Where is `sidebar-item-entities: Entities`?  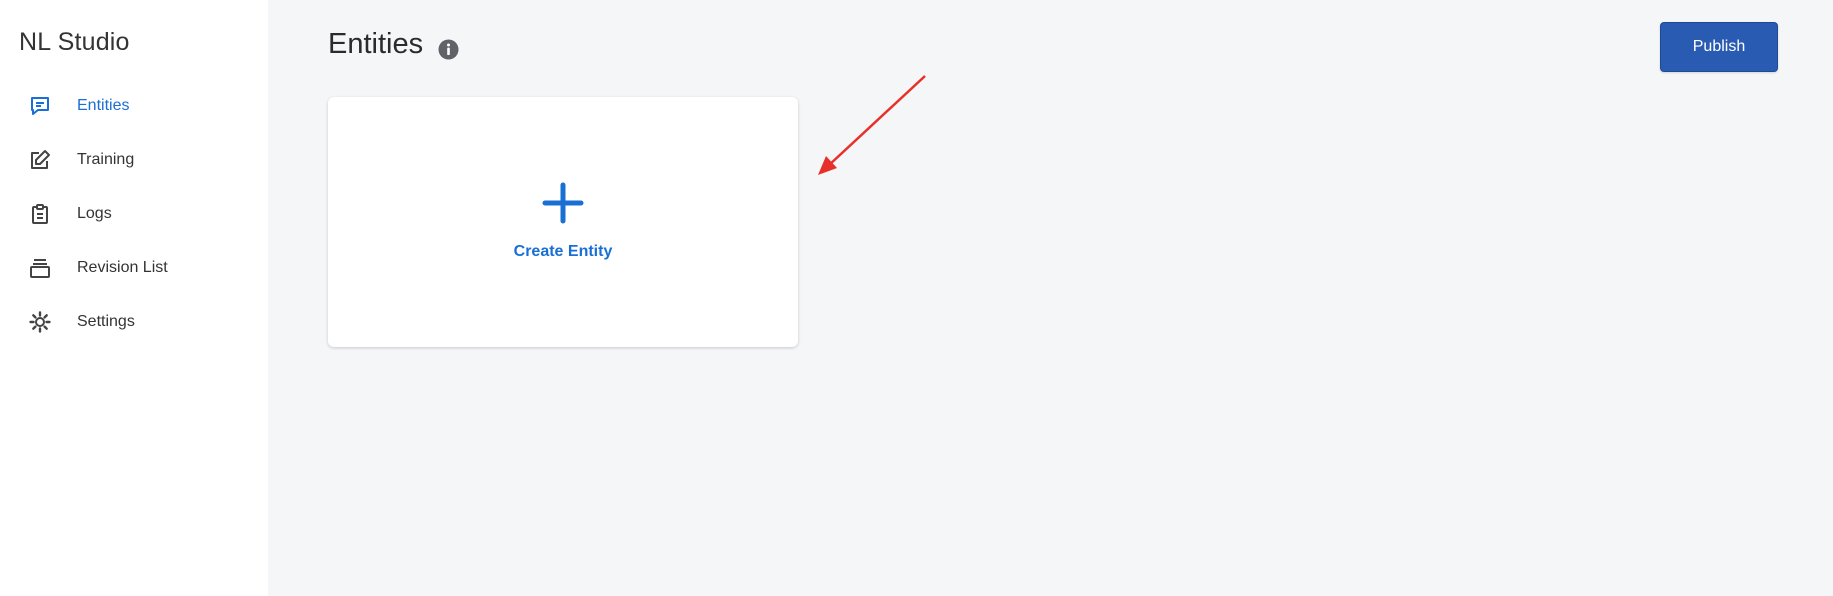
sidebar-item-entities: Entities is located at coordinates (134, 106).